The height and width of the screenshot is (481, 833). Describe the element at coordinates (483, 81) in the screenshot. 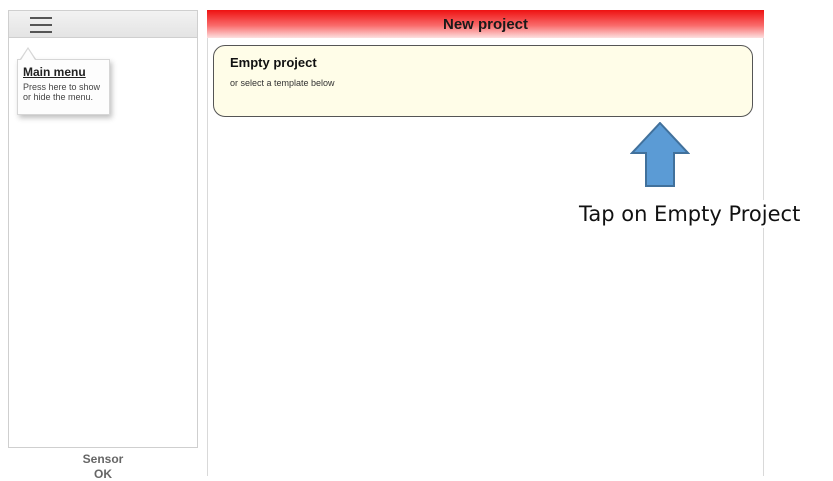

I see `empty-project-button: Empty project or select a template below` at that location.